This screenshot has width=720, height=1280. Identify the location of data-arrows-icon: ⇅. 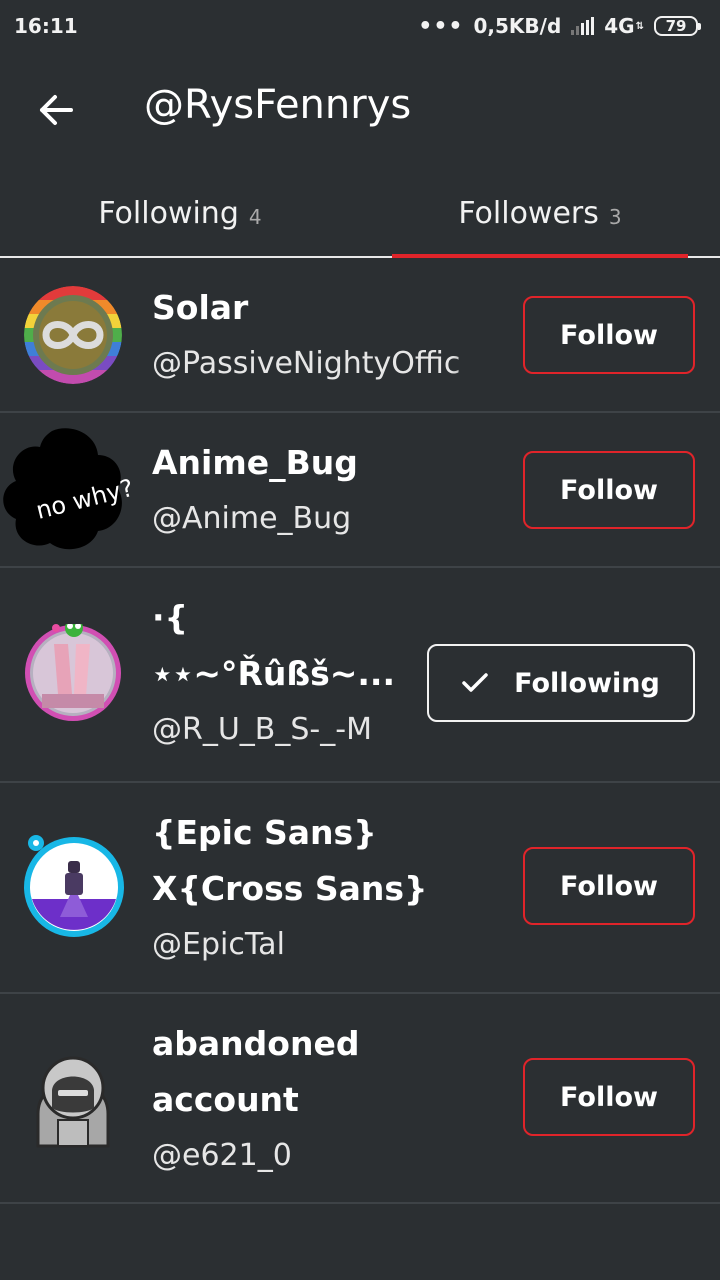
(639, 26).